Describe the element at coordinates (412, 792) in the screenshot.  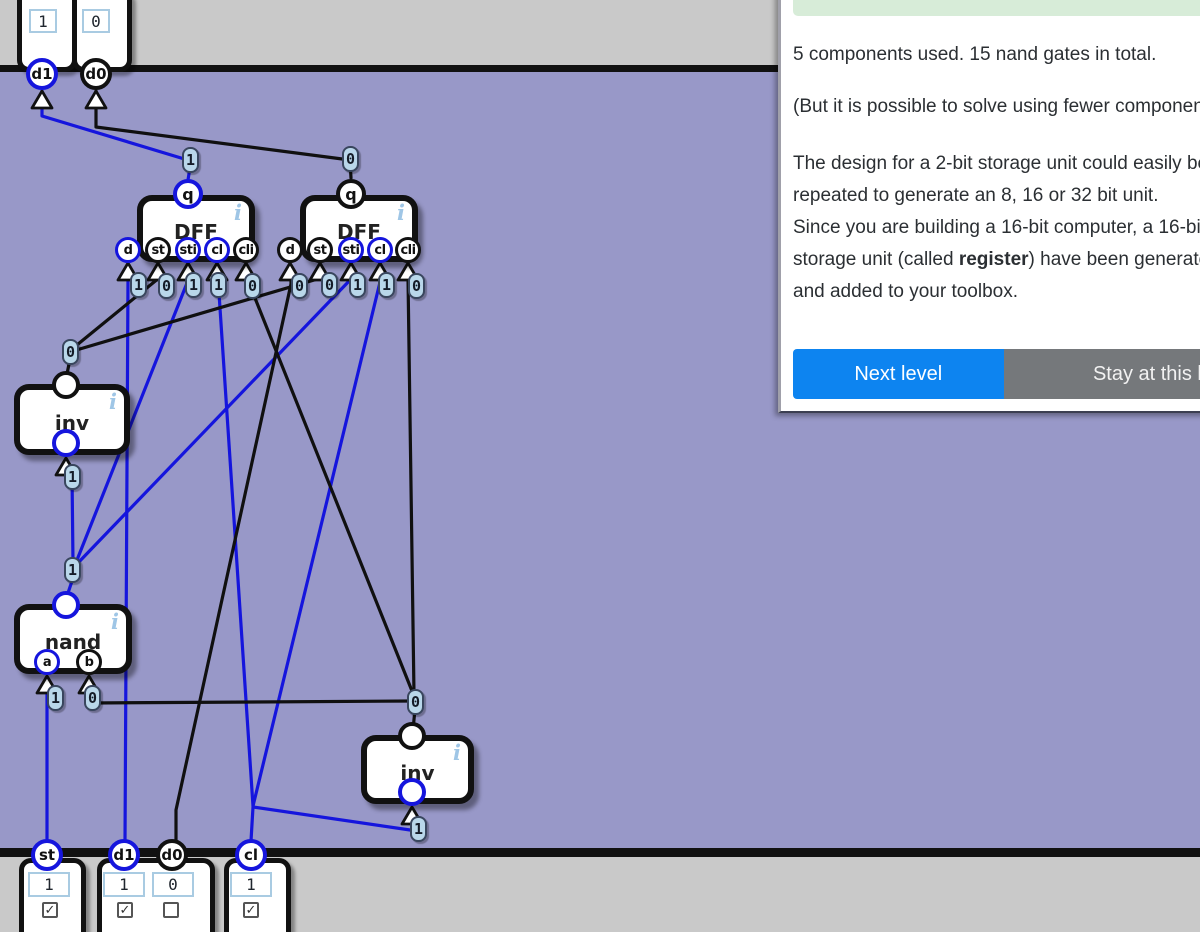
I see `pin-inv2-in` at that location.